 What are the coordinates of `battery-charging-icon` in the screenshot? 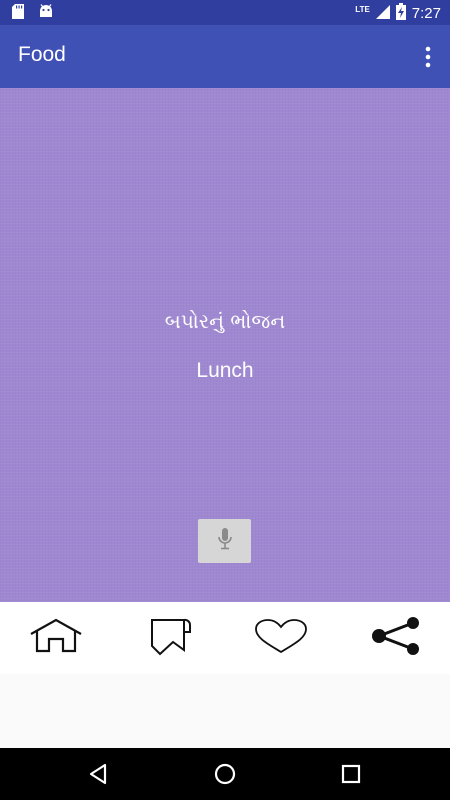 It's located at (400, 13).